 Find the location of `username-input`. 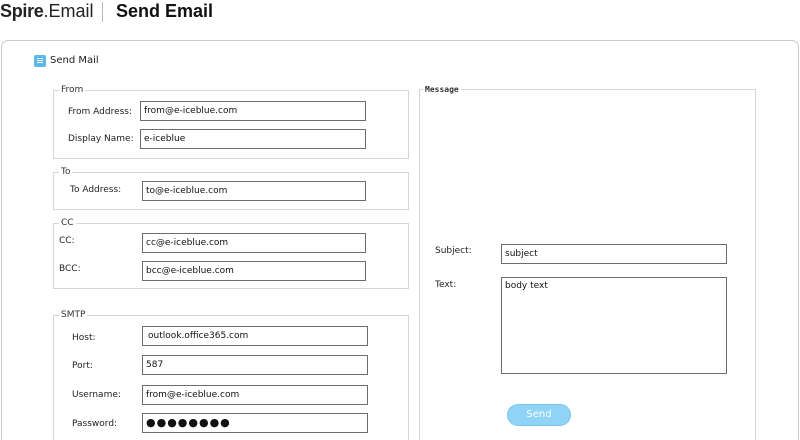

username-input is located at coordinates (255, 395).